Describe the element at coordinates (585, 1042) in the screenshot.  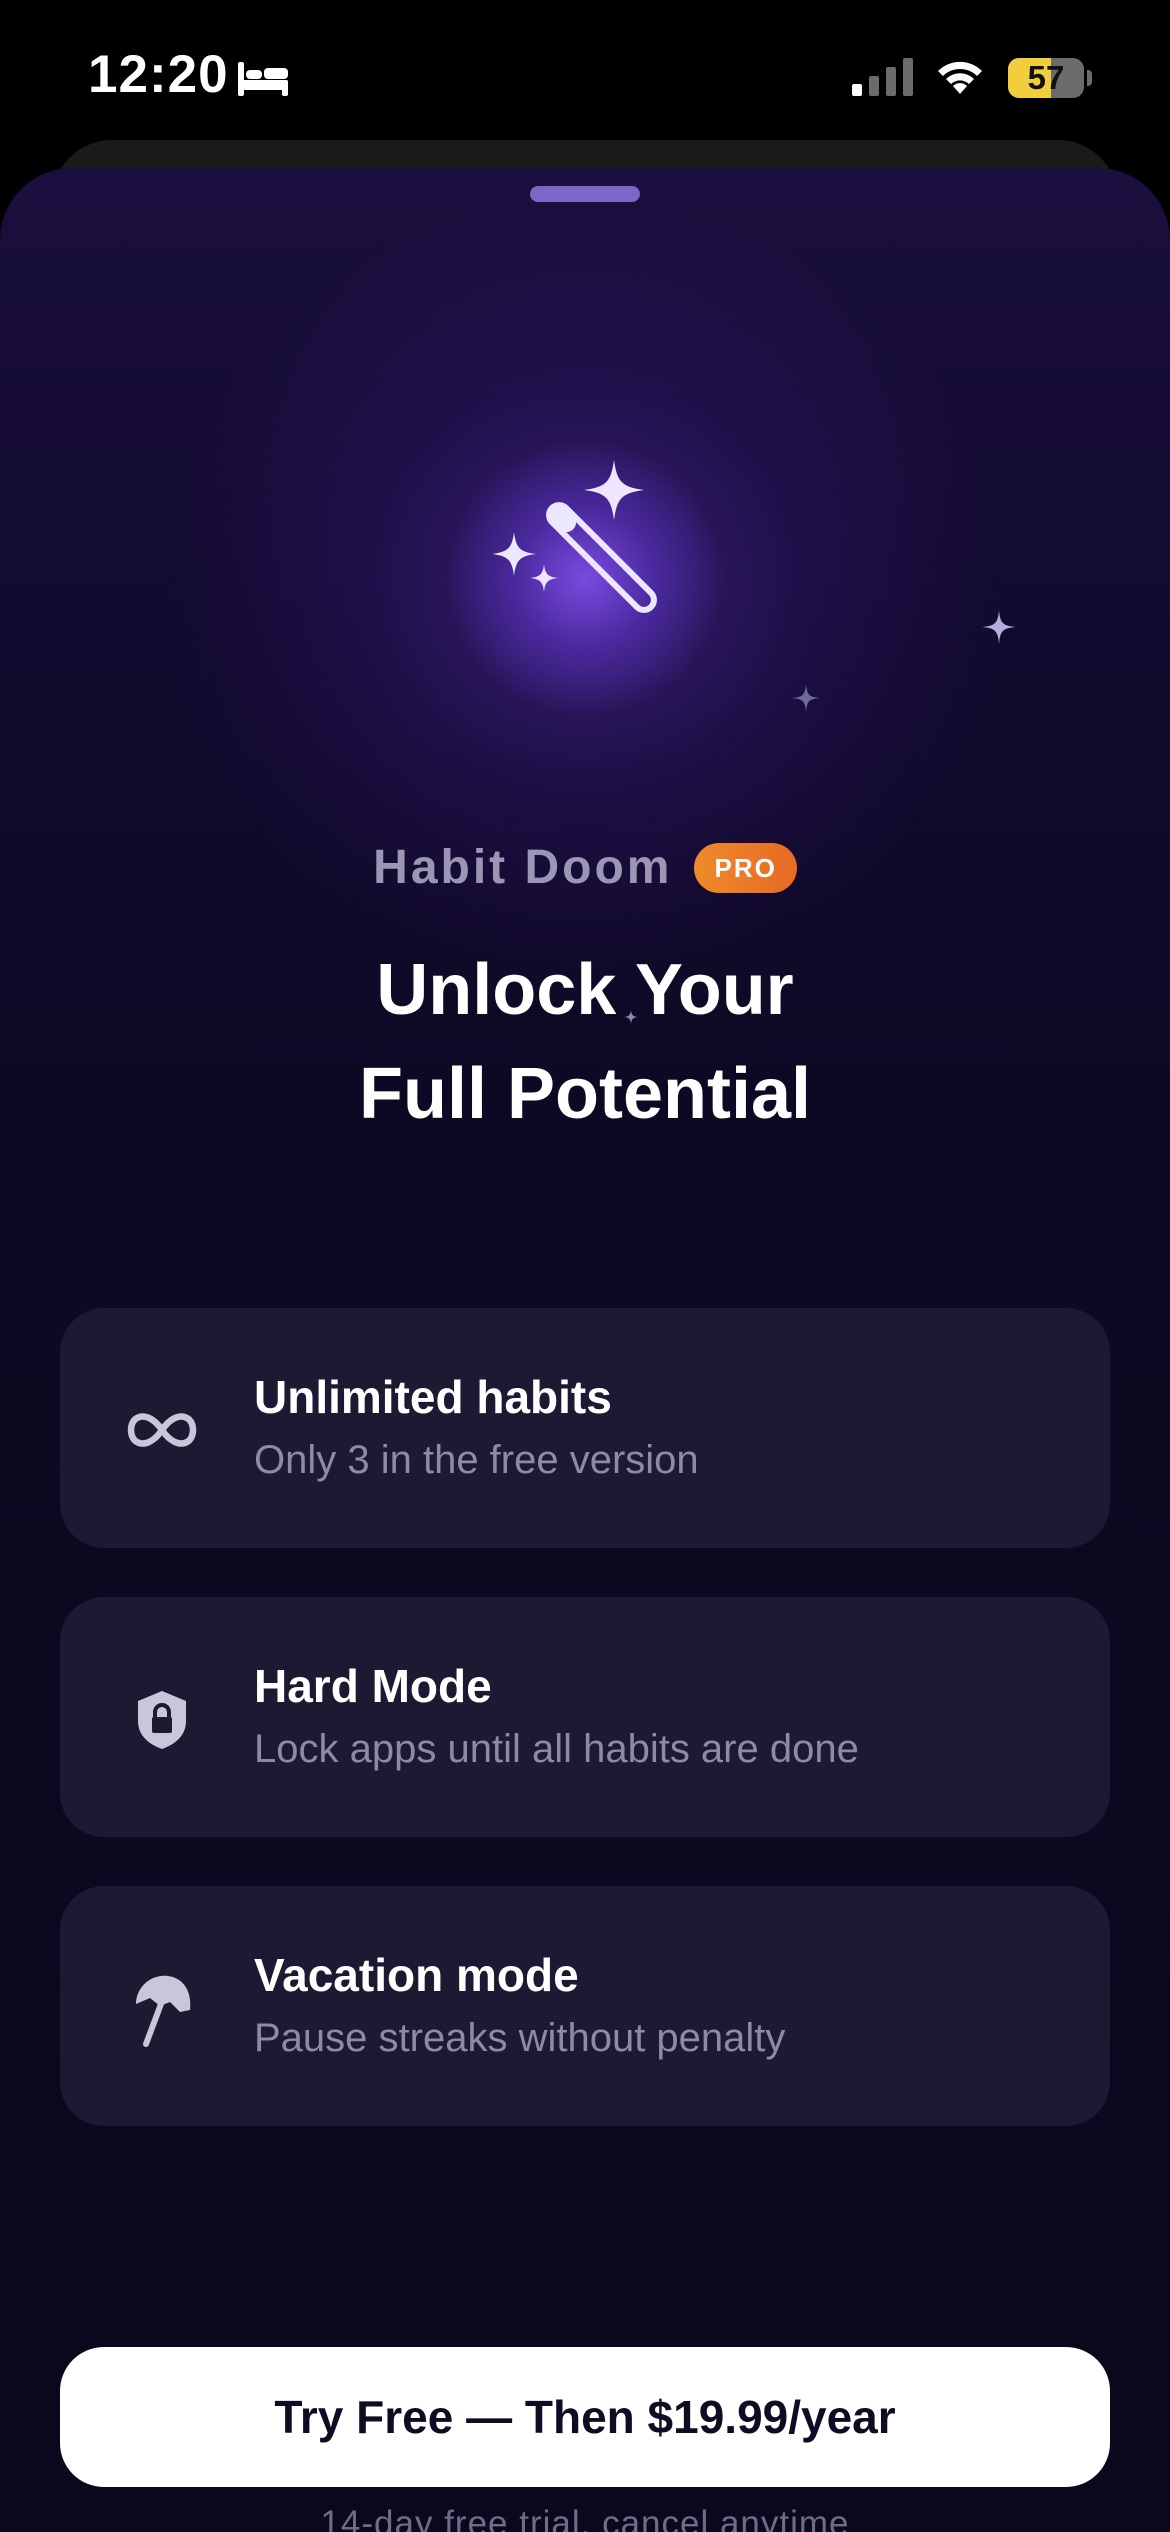
I see `headline: Unlock Your Full Potential` at that location.